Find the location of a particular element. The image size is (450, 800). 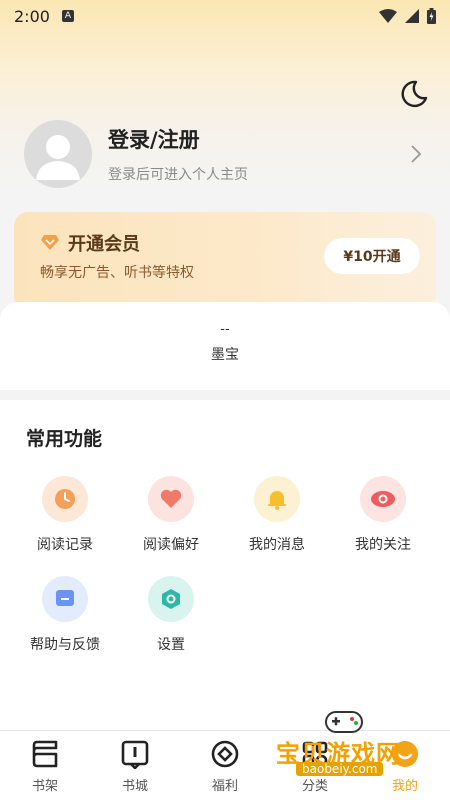

nav-profile: 我的 is located at coordinates (405, 765).